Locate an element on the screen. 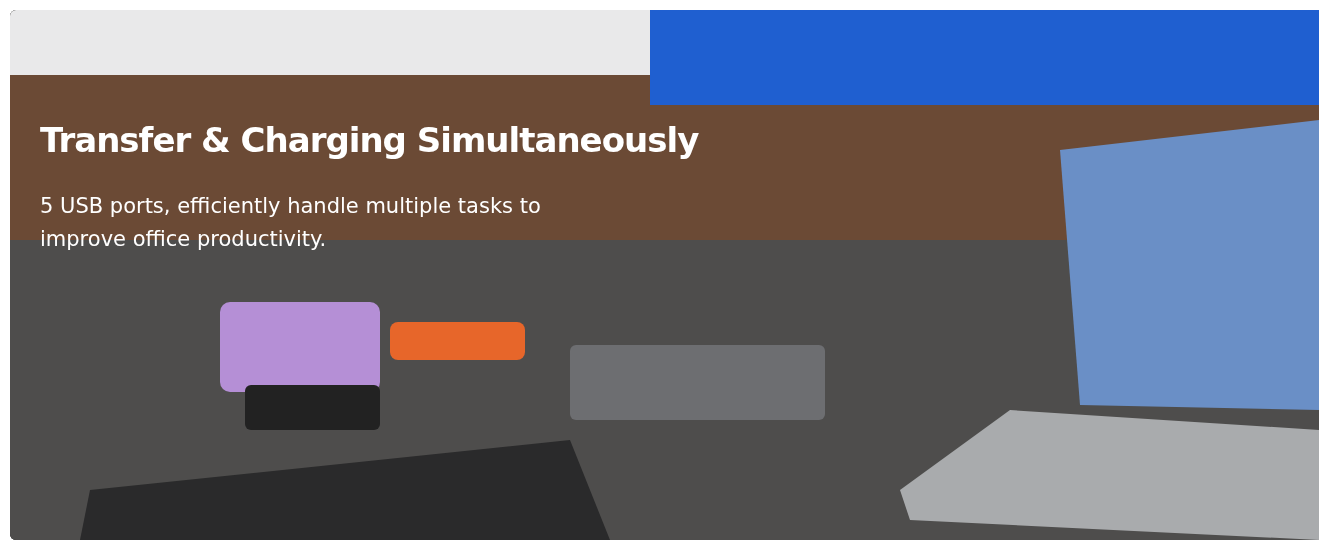 Image resolution: width=1319 pixels, height=543 pixels. banner-description: 5 USB ports, efficiently handle multiple tasks to improve office productivity. is located at coordinates (291, 223).